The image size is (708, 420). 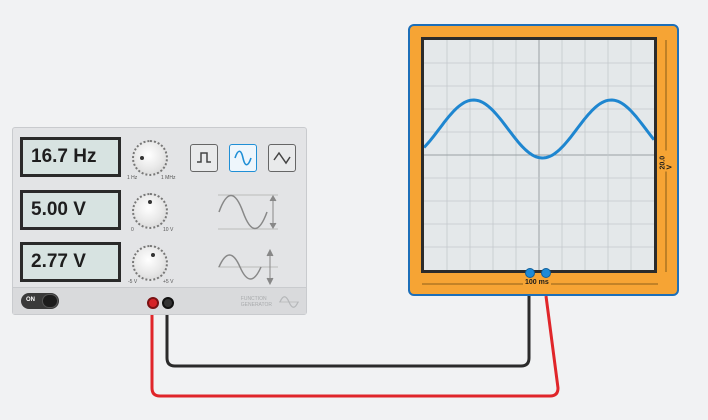 I want to click on amplitude-max-label: 10 V, so click(x=168, y=230).